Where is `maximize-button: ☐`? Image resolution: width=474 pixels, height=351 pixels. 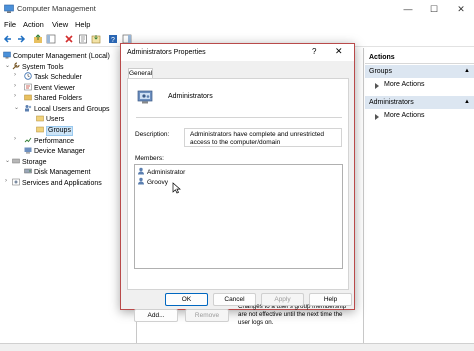
maximize-button: ☐ is located at coordinates (434, 9).